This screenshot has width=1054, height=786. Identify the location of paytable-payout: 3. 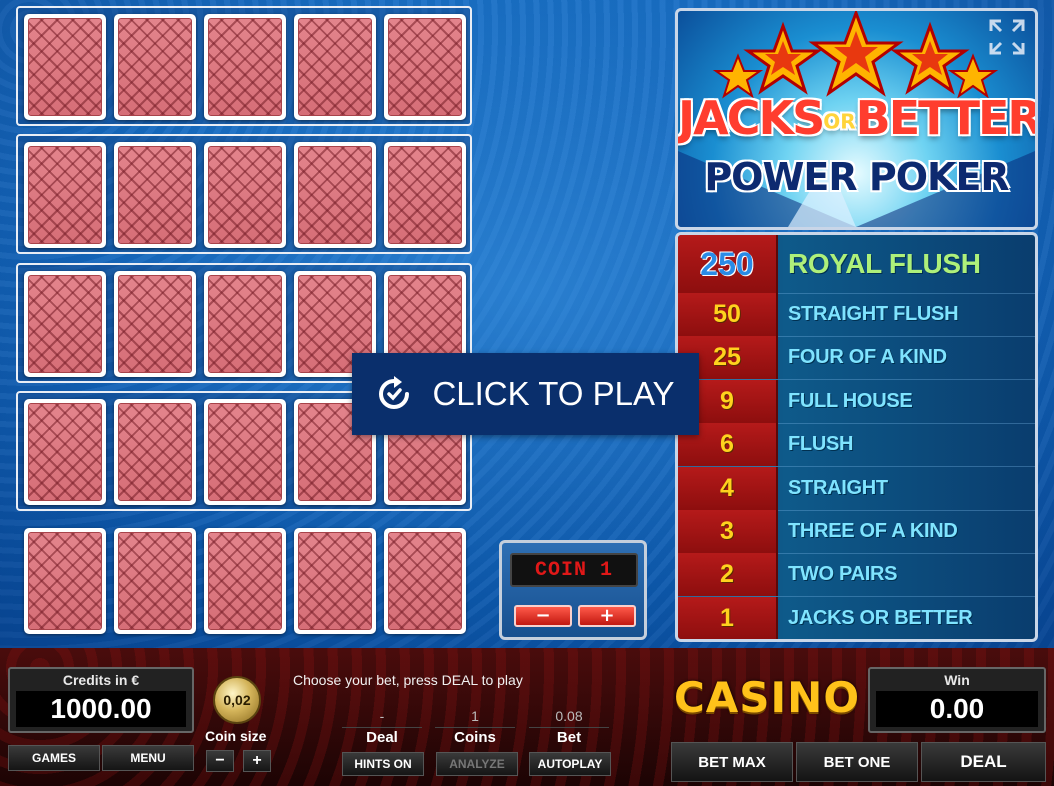
(728, 531).